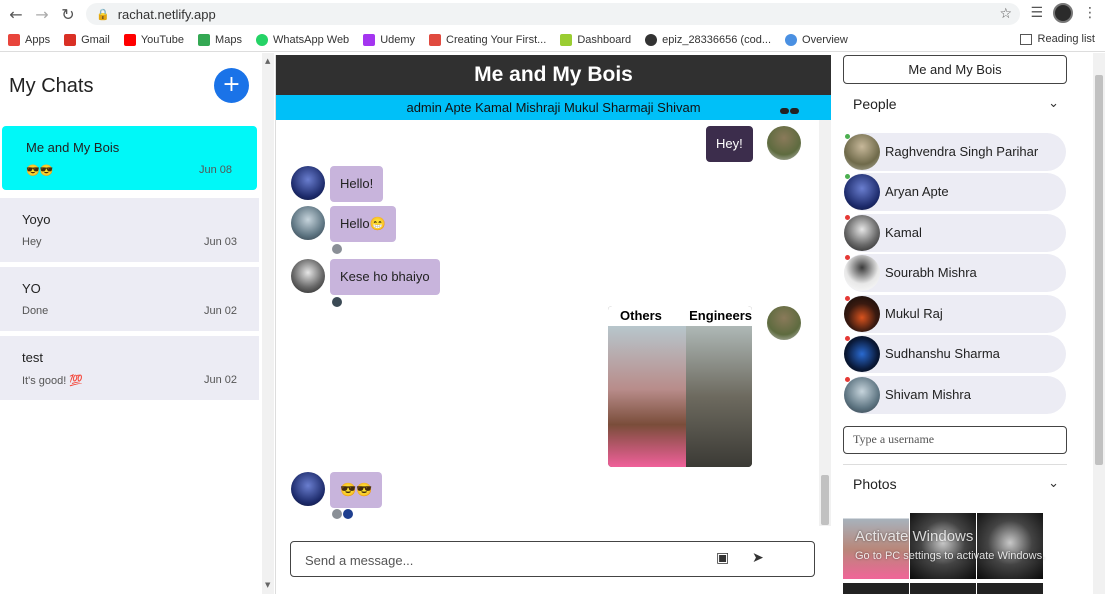 Image resolution: width=1105 pixels, height=594 pixels. What do you see at coordinates (129, 230) in the screenshot?
I see `chat-item: Yoyo Hey Jun 03` at bounding box center [129, 230].